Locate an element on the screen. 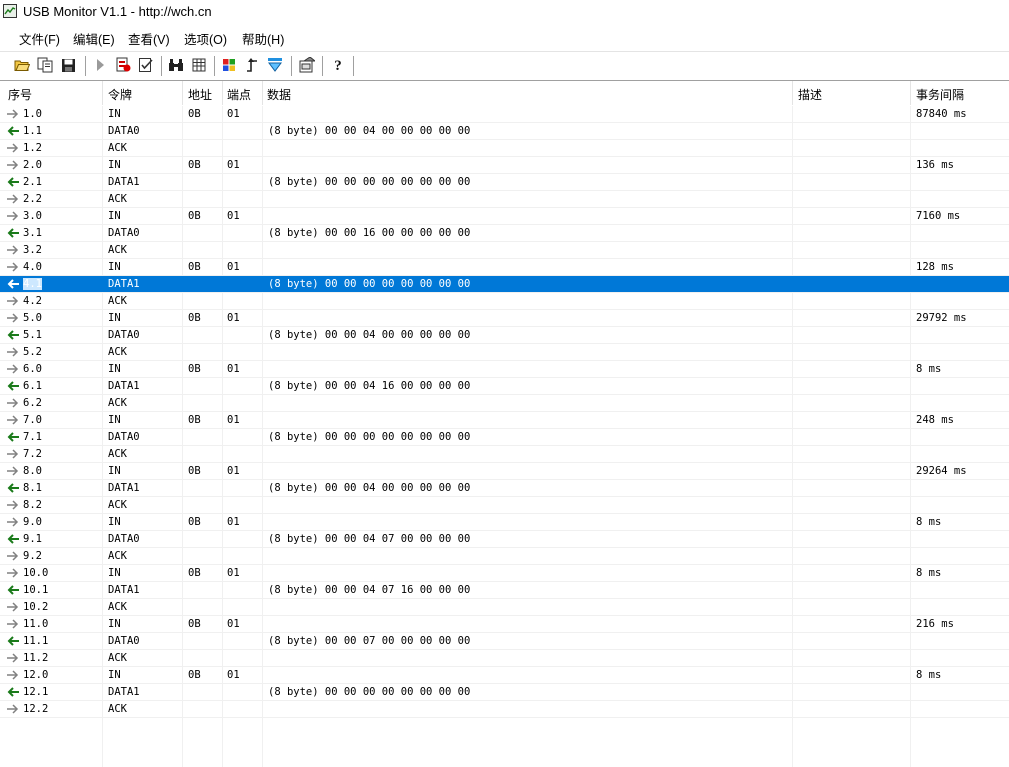 The width and height of the screenshot is (1009, 767). seq-cell: 8.1 is located at coordinates (32, 488).